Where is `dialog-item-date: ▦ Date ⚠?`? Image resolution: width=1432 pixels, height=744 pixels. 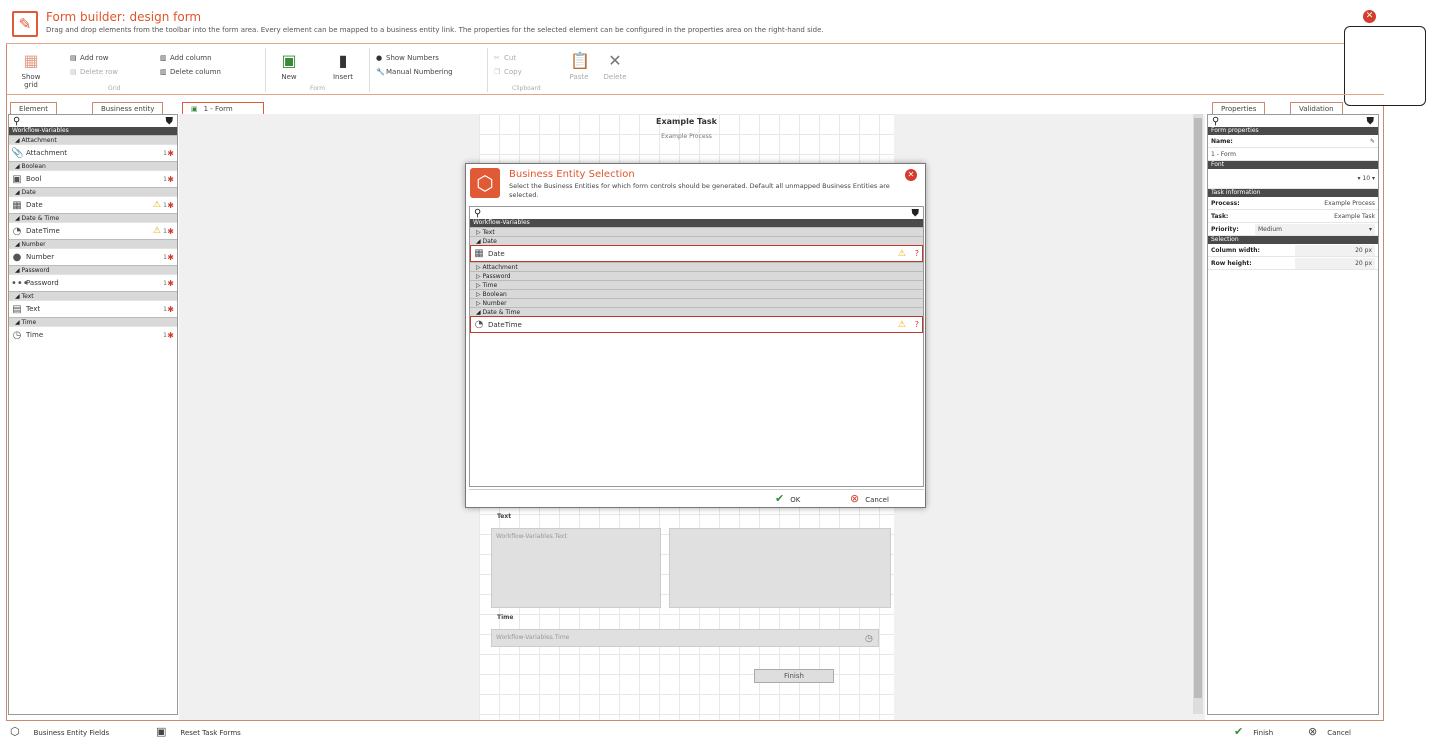
dialog-item-date: ▦ Date ⚠? is located at coordinates (696, 253).